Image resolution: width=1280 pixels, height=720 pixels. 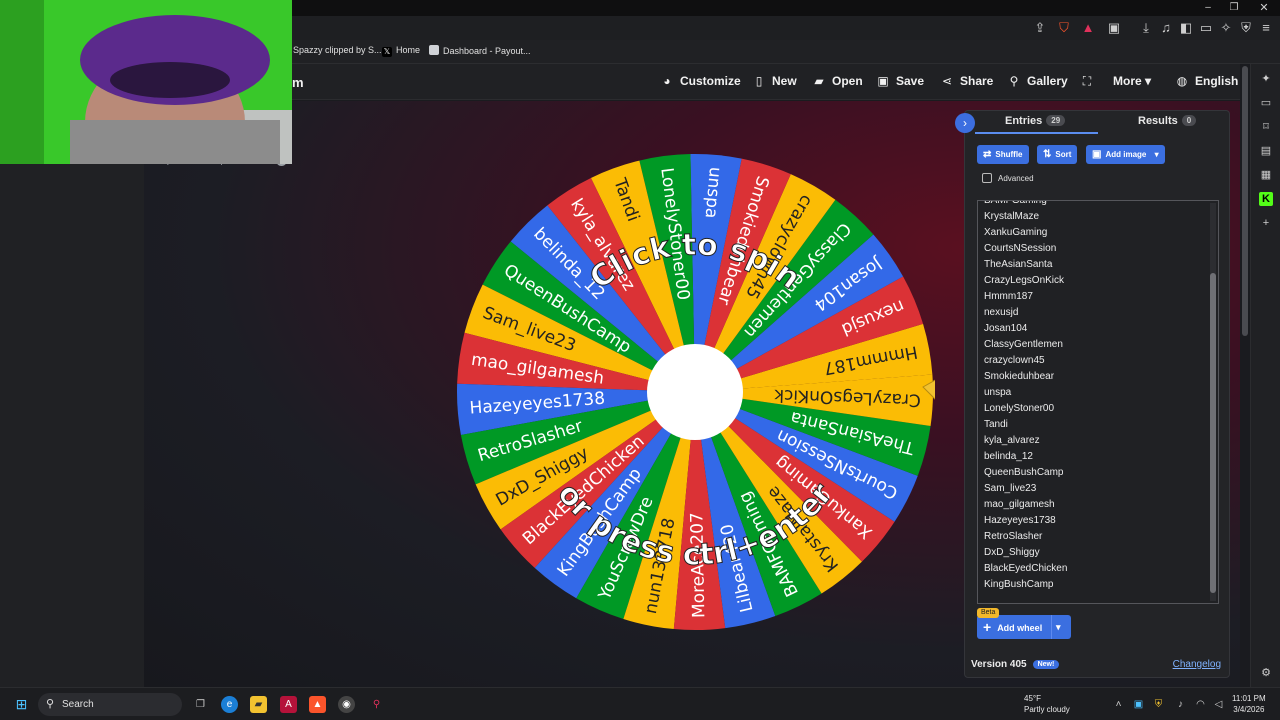 What do you see at coordinates (1092, 345) in the screenshot?
I see `entry-line: ClassyGentlemen` at bounding box center [1092, 345].